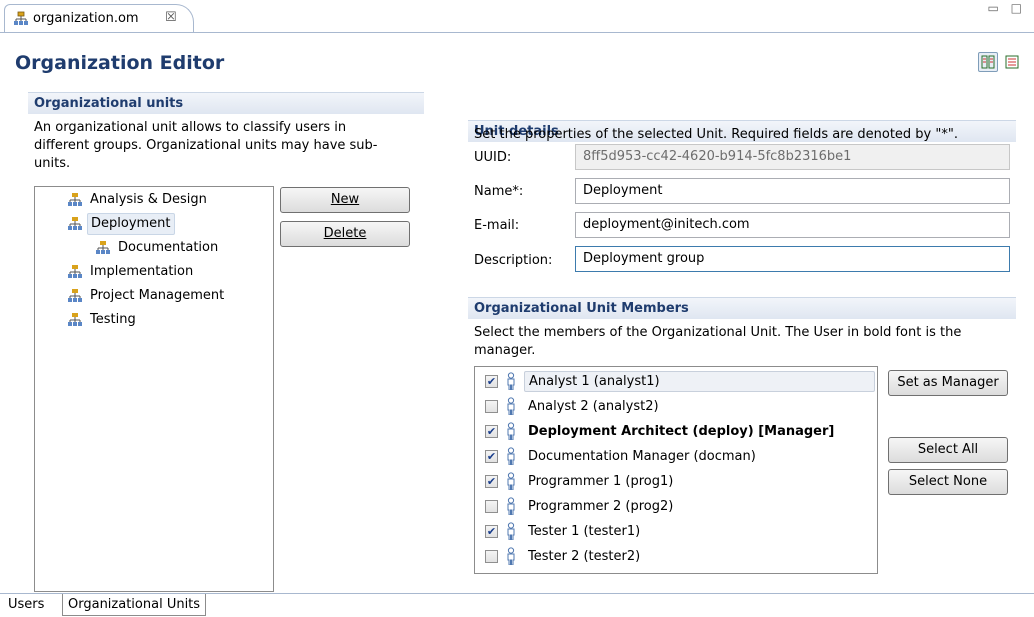 This screenshot has width=1034, height=617. Describe the element at coordinates (988, 62) in the screenshot. I see `columns-layout-icon` at that location.